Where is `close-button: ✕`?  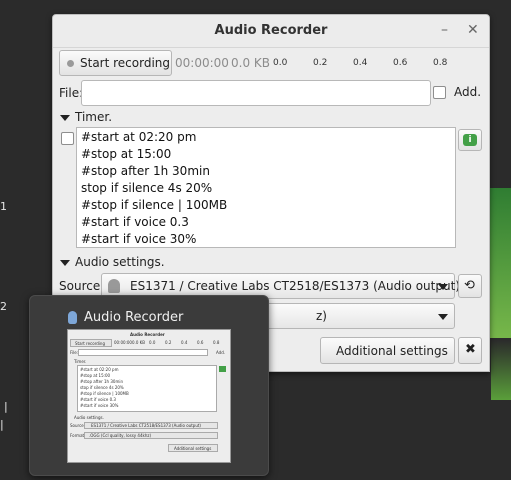 close-button: ✕ is located at coordinates (473, 30).